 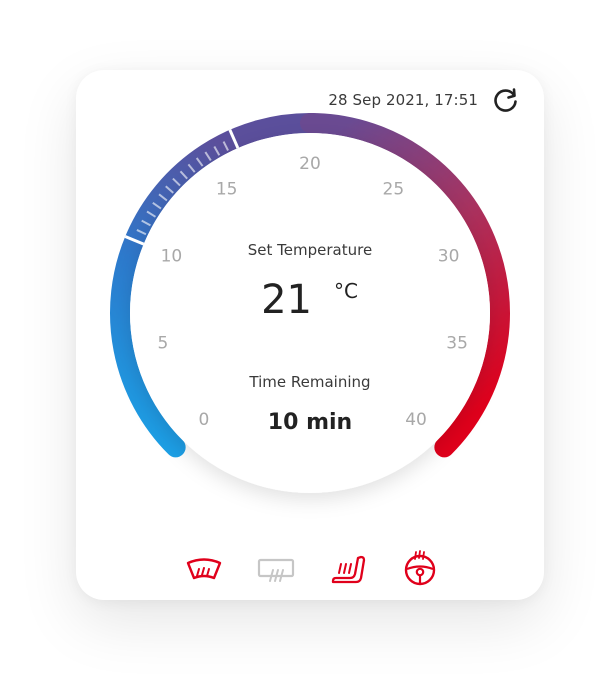 I want to click on dial-scale-label: 10, so click(x=172, y=257).